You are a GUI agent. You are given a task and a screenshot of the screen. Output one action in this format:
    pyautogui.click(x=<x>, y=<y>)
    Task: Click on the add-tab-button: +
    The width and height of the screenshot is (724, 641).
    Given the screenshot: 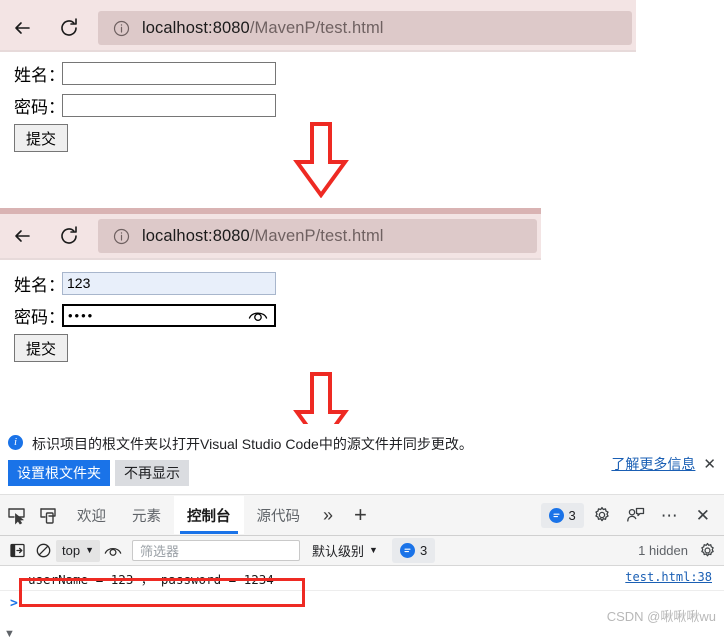 What is the action you would take?
    pyautogui.click(x=360, y=515)
    